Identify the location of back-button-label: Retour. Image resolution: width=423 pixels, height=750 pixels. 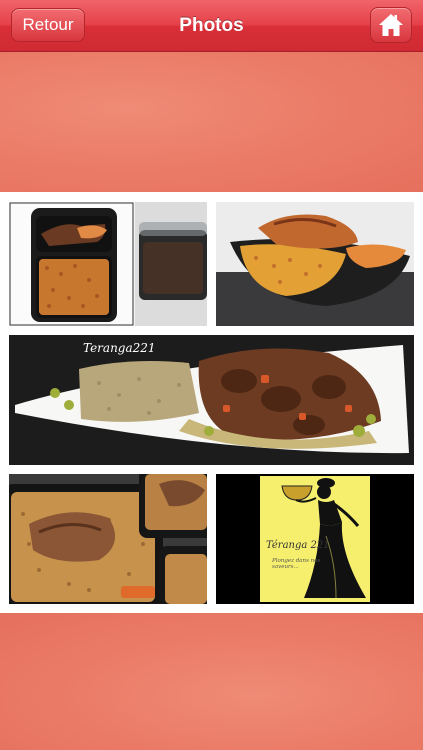
(48, 24).